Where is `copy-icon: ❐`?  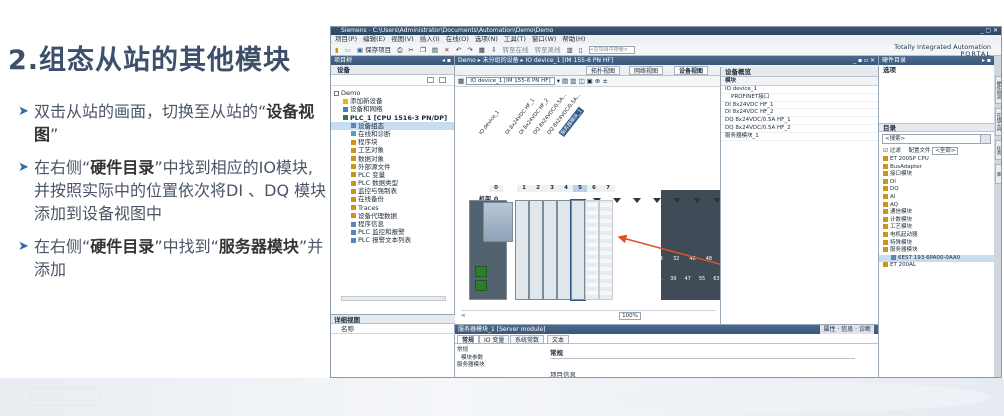
copy-icon: ❐ is located at coordinates (423, 50).